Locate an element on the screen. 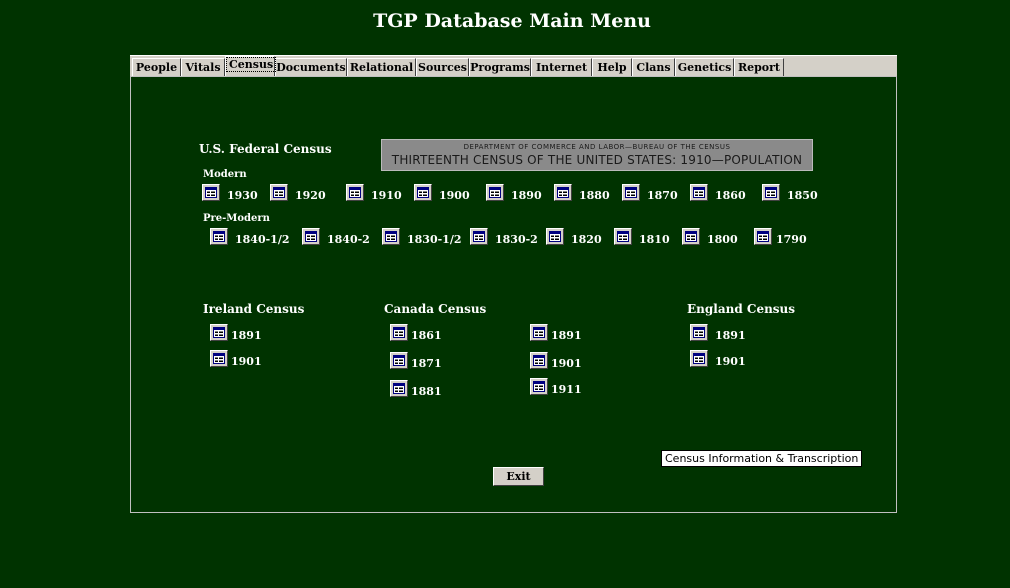  census-year-label: 1920 is located at coordinates (310, 195).